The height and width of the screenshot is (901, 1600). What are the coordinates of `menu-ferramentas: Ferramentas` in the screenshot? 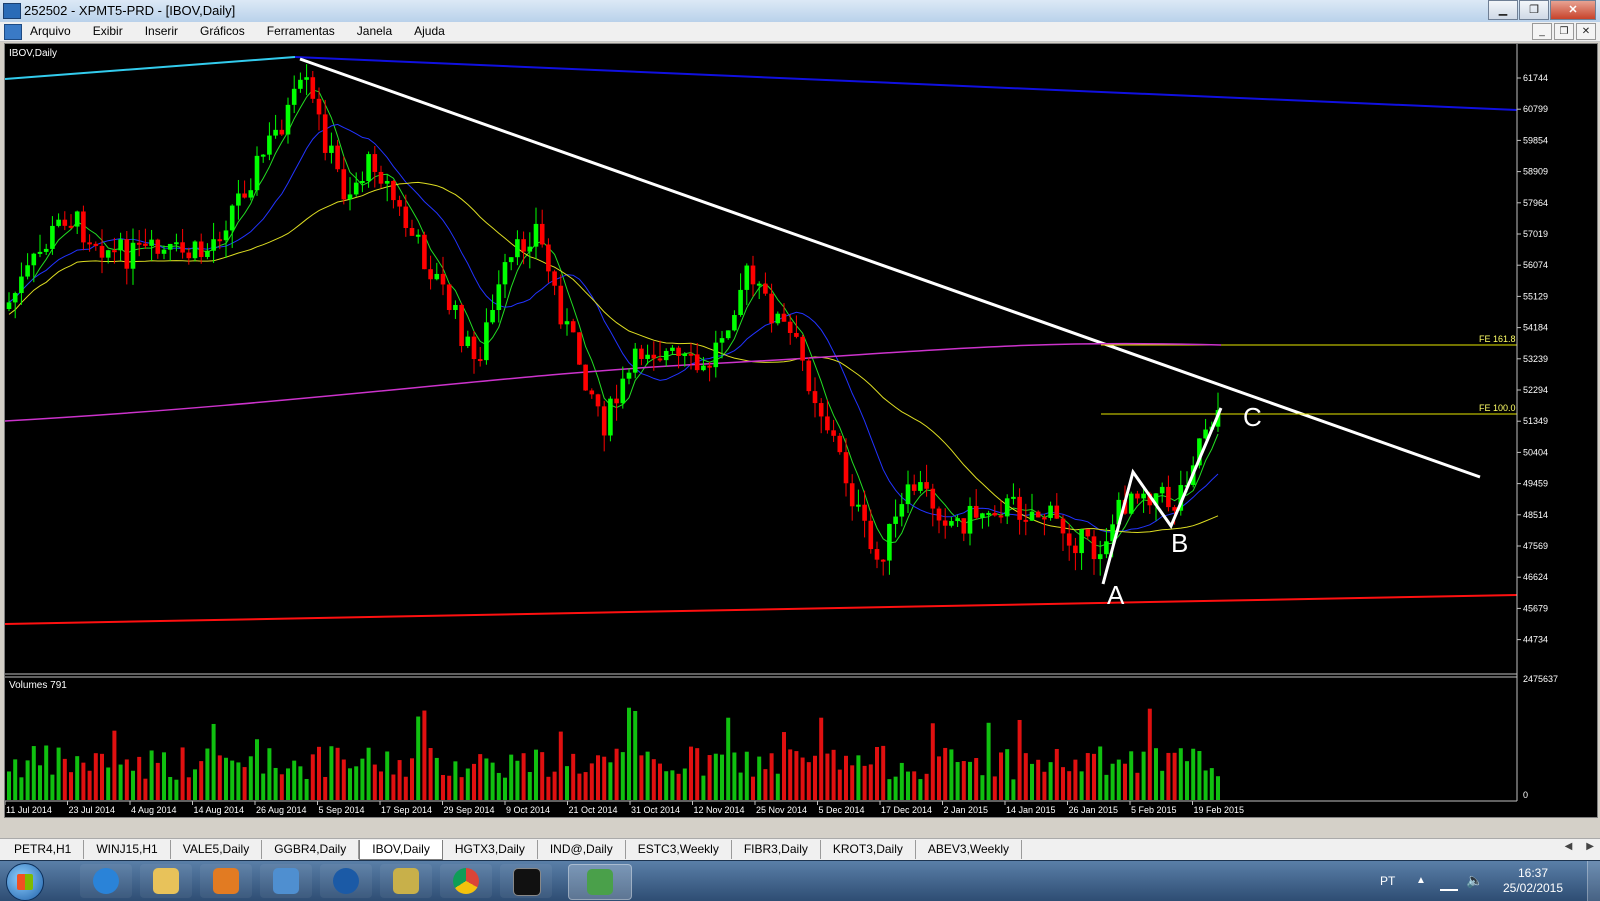 It's located at (301, 31).